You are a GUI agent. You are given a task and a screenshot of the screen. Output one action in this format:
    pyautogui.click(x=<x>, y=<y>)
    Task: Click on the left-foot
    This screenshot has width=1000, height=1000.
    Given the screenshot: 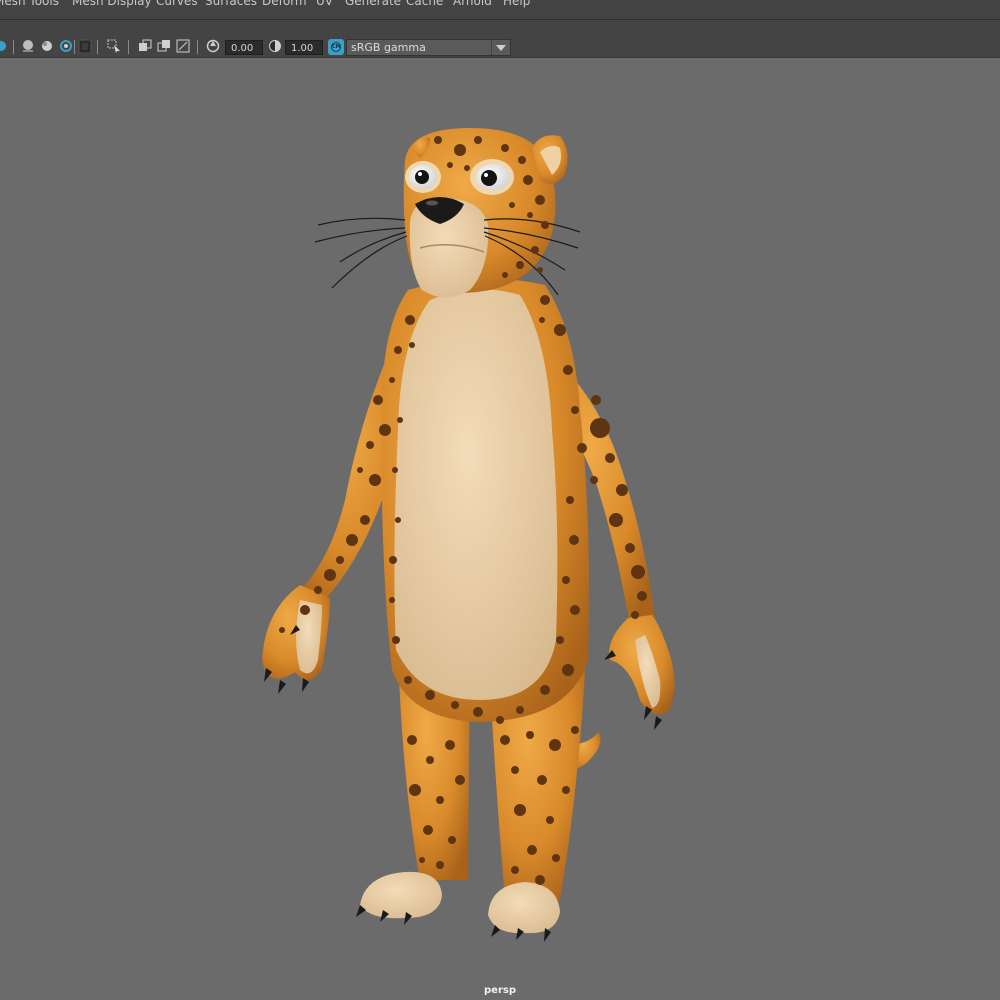 What is the action you would take?
    pyautogui.click(x=401, y=895)
    